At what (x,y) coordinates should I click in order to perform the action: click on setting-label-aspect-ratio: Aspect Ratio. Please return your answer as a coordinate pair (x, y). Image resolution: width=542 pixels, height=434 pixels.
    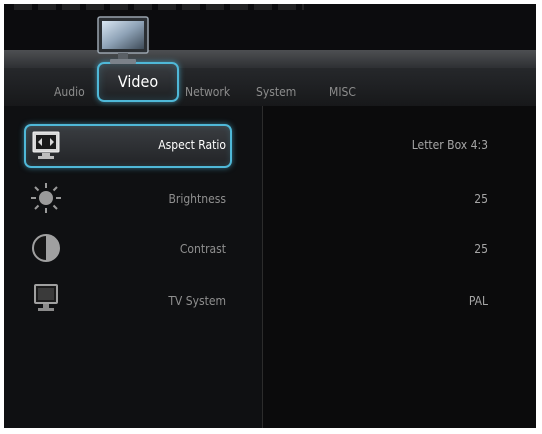
    Looking at the image, I should click on (192, 145).